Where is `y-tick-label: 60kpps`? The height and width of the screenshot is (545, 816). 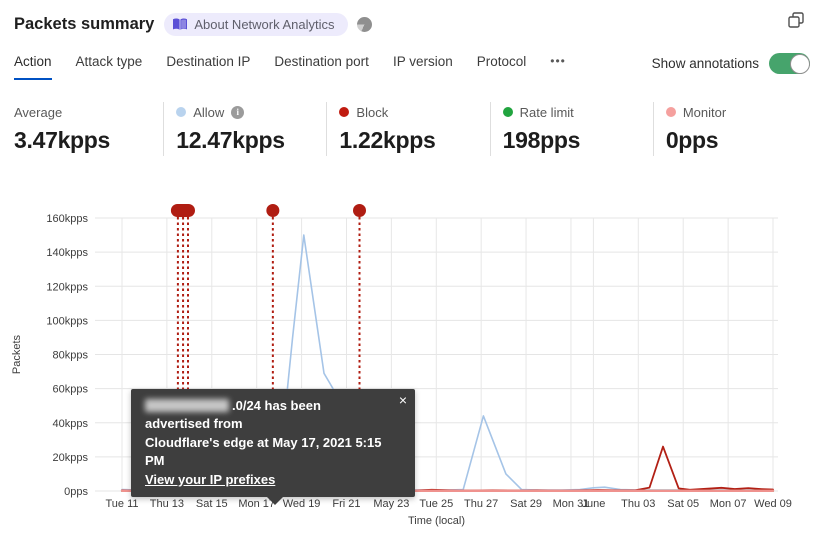
y-tick-label: 60kpps is located at coordinates (71, 390).